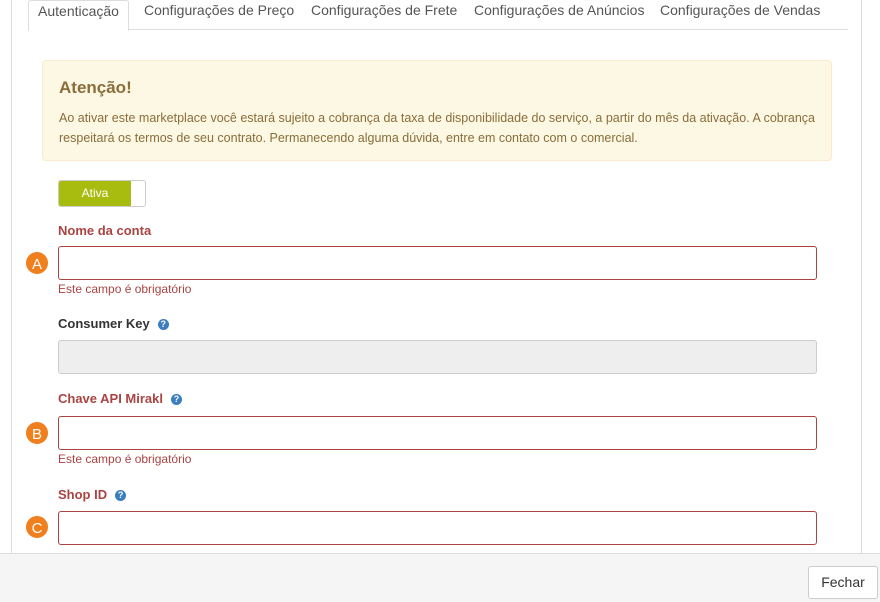 Image resolution: width=880 pixels, height=602 pixels. I want to click on mirakl-key-label: Chave API Mirakl?, so click(120, 398).